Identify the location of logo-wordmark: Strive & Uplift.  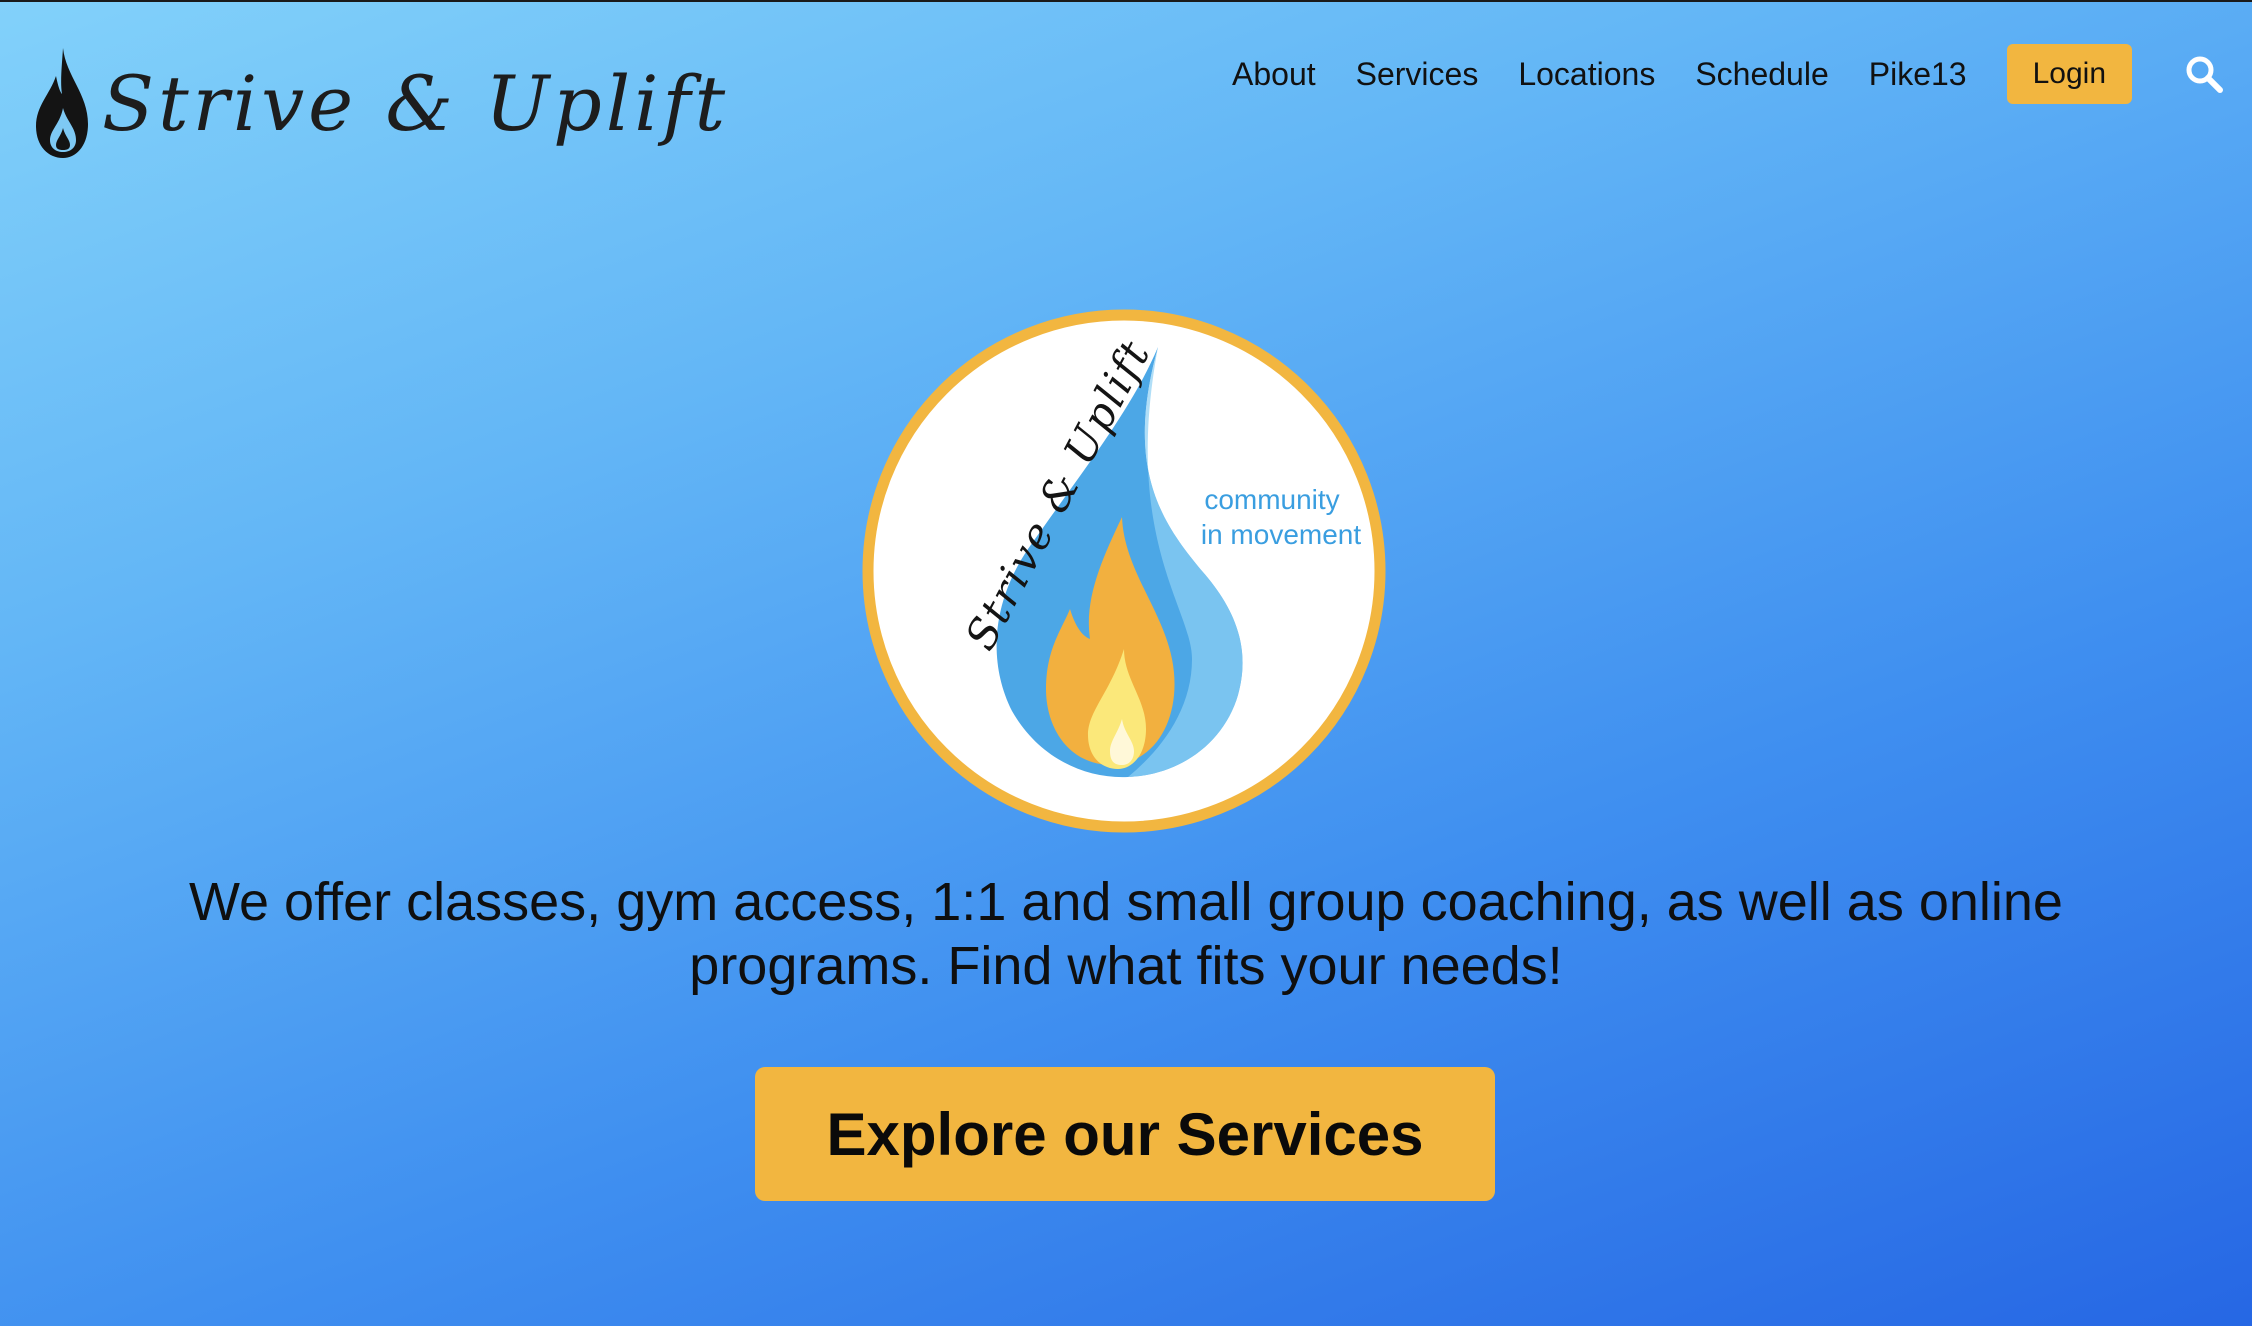
(416, 103).